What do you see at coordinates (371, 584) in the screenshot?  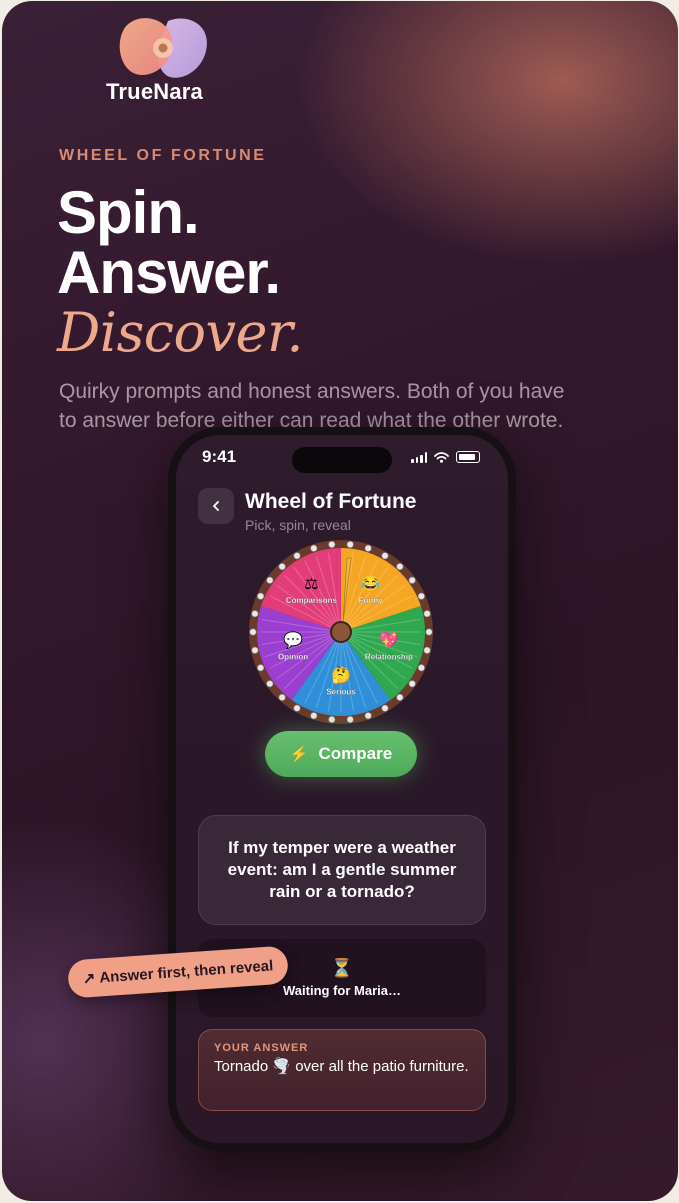 I see `wheel-emoji-funny: 😂` at bounding box center [371, 584].